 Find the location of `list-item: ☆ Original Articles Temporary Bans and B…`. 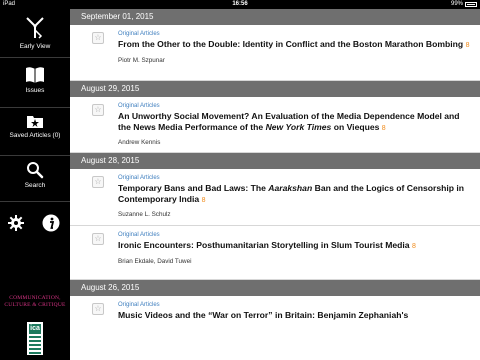

list-item: ☆ Original Articles Temporary Bans and B… is located at coordinates (275, 197).